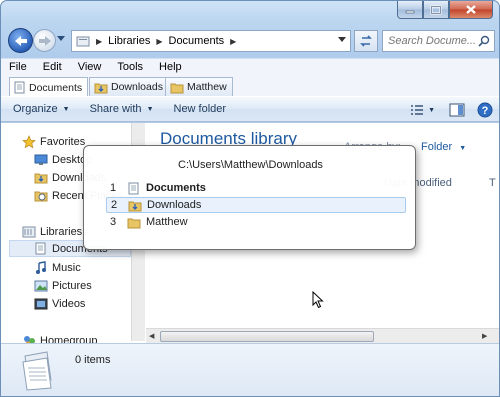 This screenshot has width=500, height=397. I want to click on popup-item-documents: 1 Documents, so click(256, 188).